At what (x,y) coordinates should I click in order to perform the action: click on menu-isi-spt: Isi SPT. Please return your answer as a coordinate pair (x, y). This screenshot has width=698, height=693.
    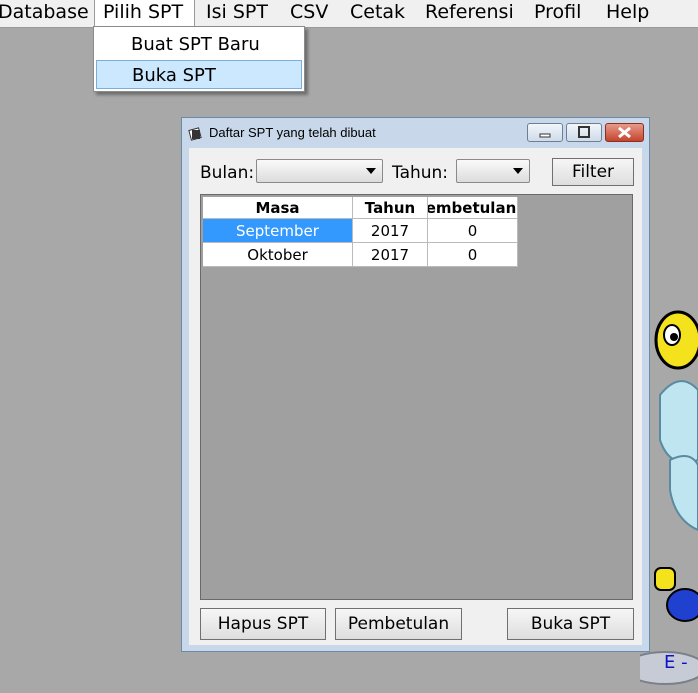
    Looking at the image, I should click on (237, 13).